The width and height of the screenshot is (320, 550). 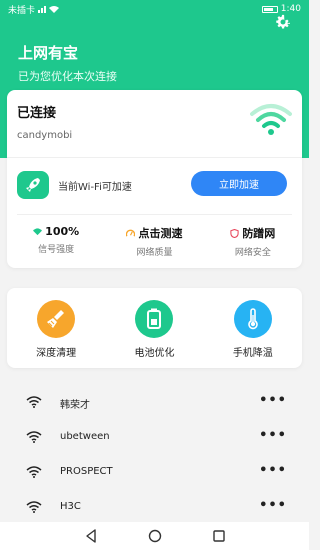 I want to click on battery-icon, so click(x=154, y=319).